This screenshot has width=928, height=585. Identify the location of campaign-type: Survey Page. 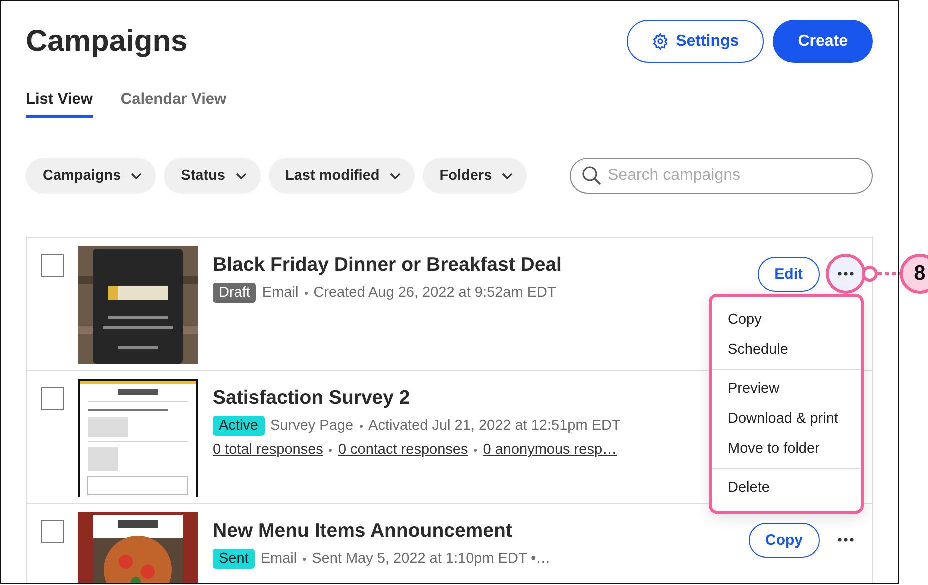
(312, 426).